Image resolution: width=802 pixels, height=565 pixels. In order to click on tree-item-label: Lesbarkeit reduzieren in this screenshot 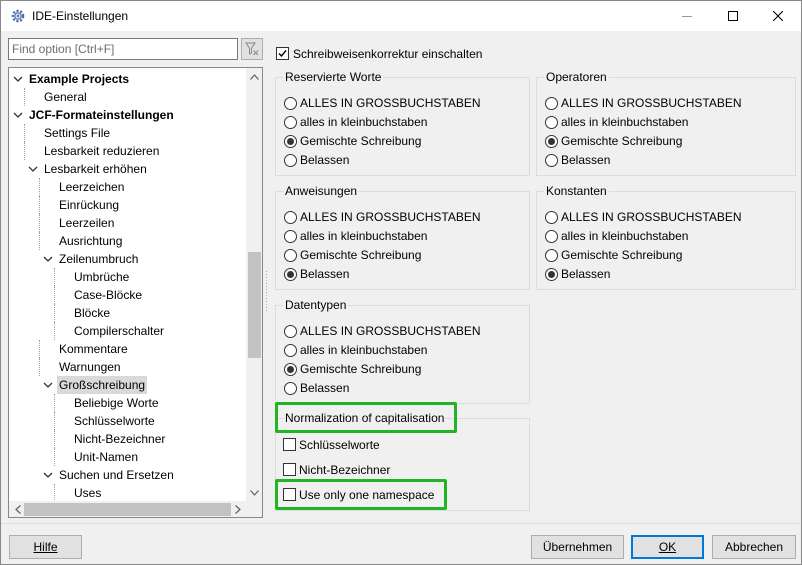, I will do `click(102, 151)`.